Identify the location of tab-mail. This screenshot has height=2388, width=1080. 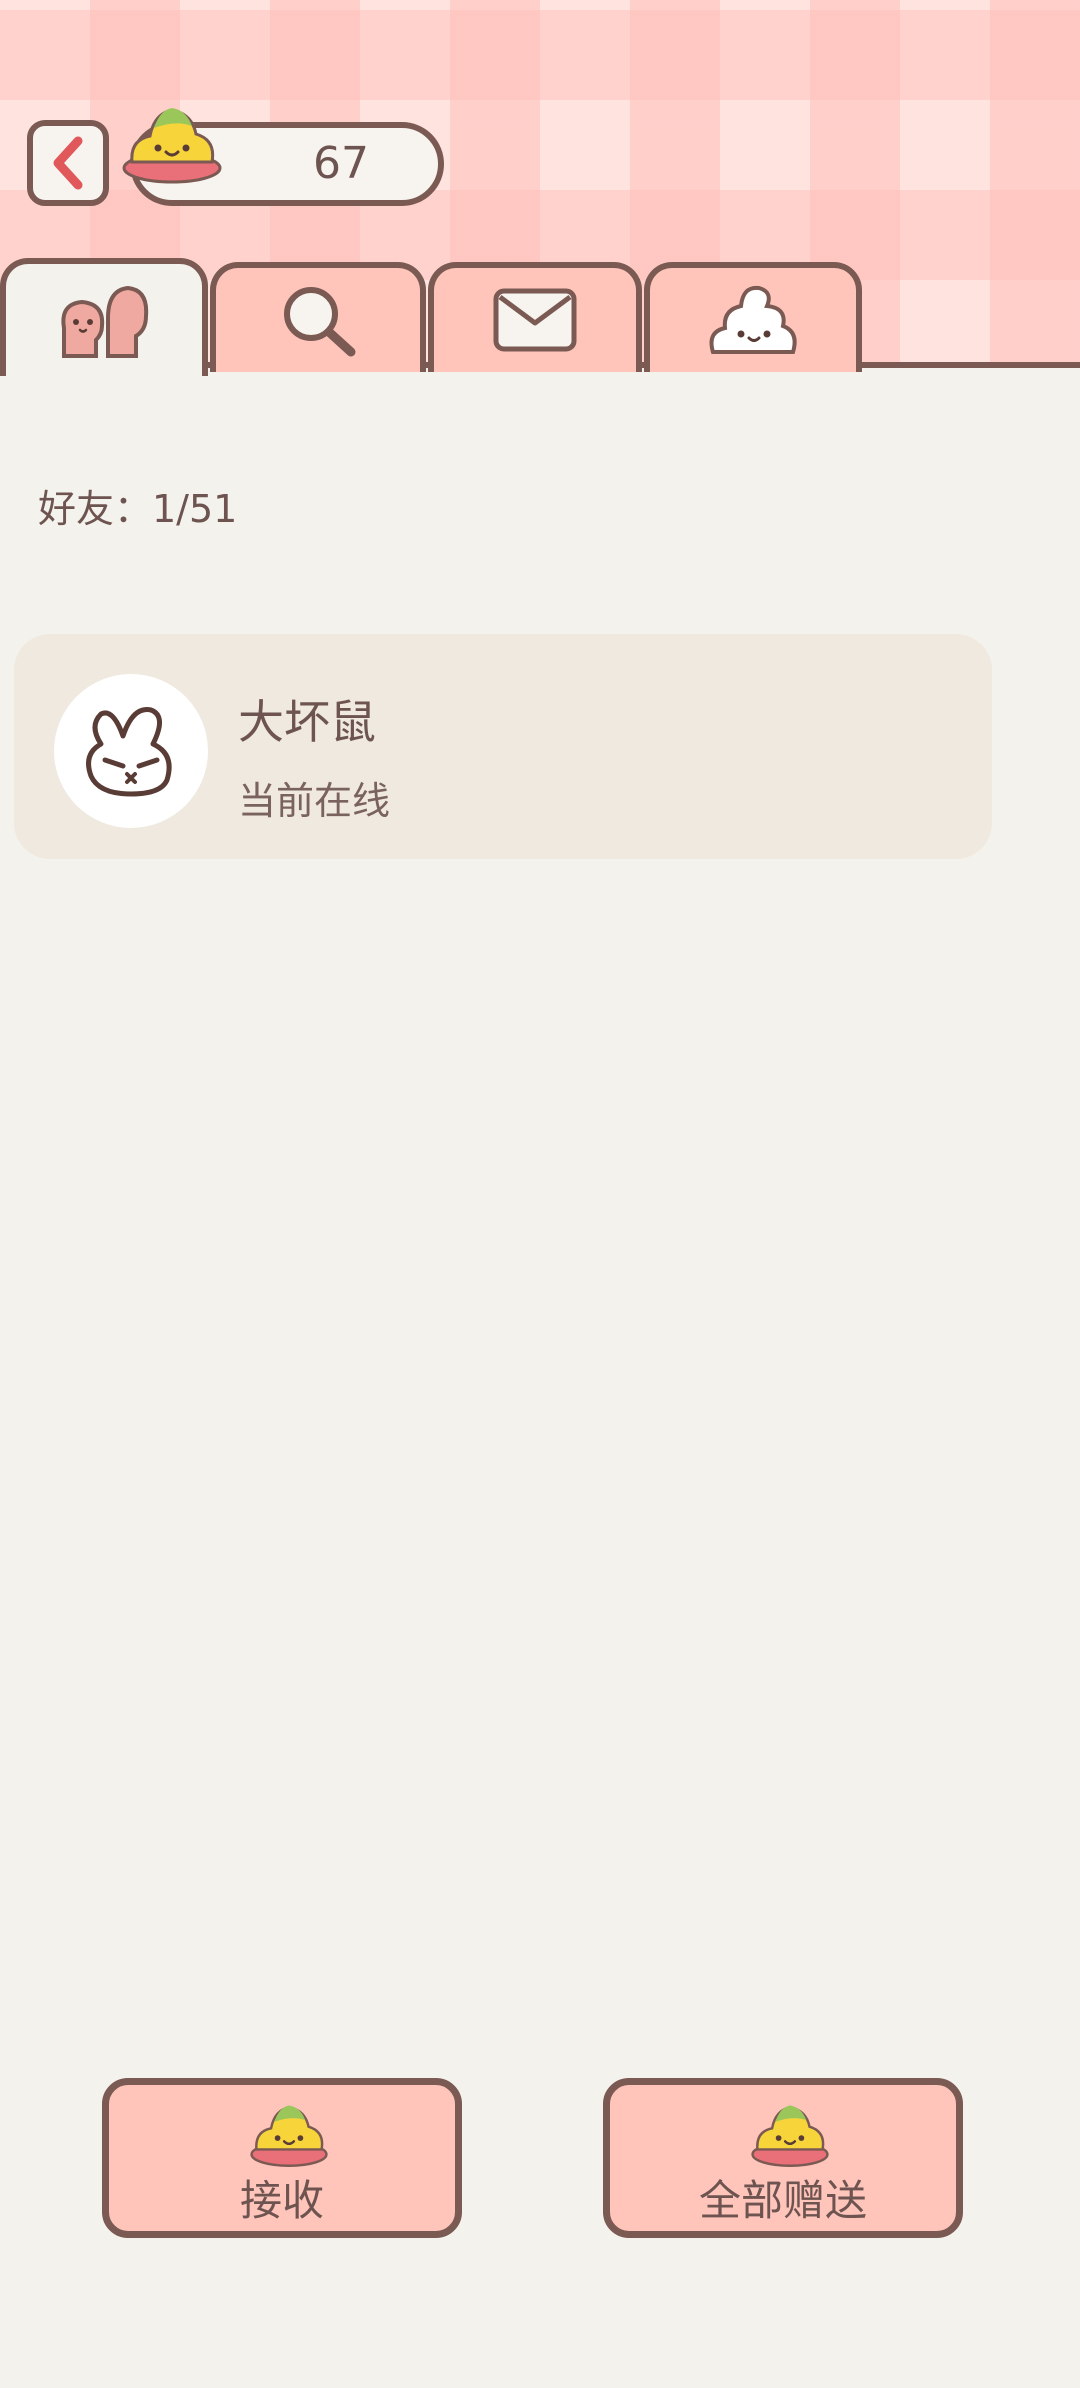
(535, 317).